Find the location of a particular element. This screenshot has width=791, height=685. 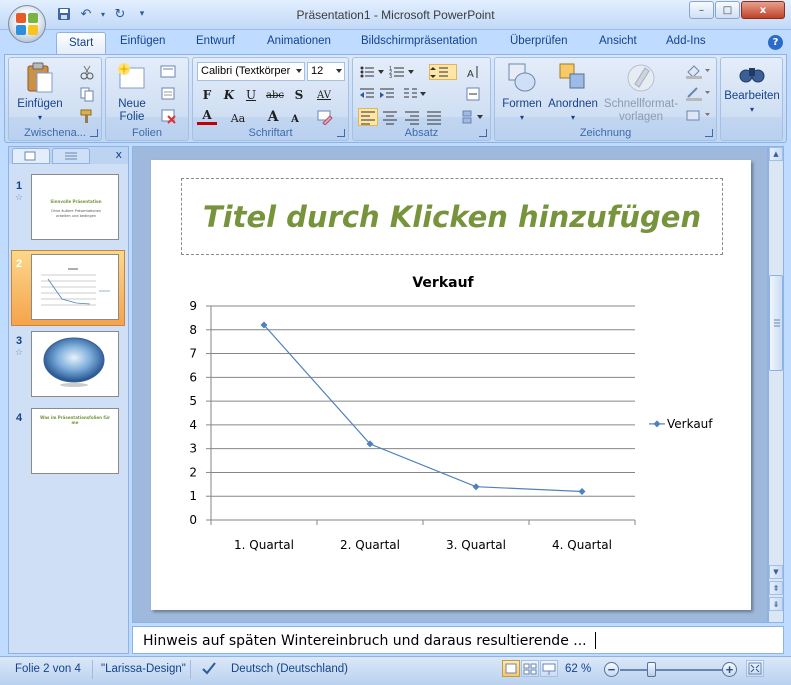

new-slide-button: Neue Folie is located at coordinates (132, 93).